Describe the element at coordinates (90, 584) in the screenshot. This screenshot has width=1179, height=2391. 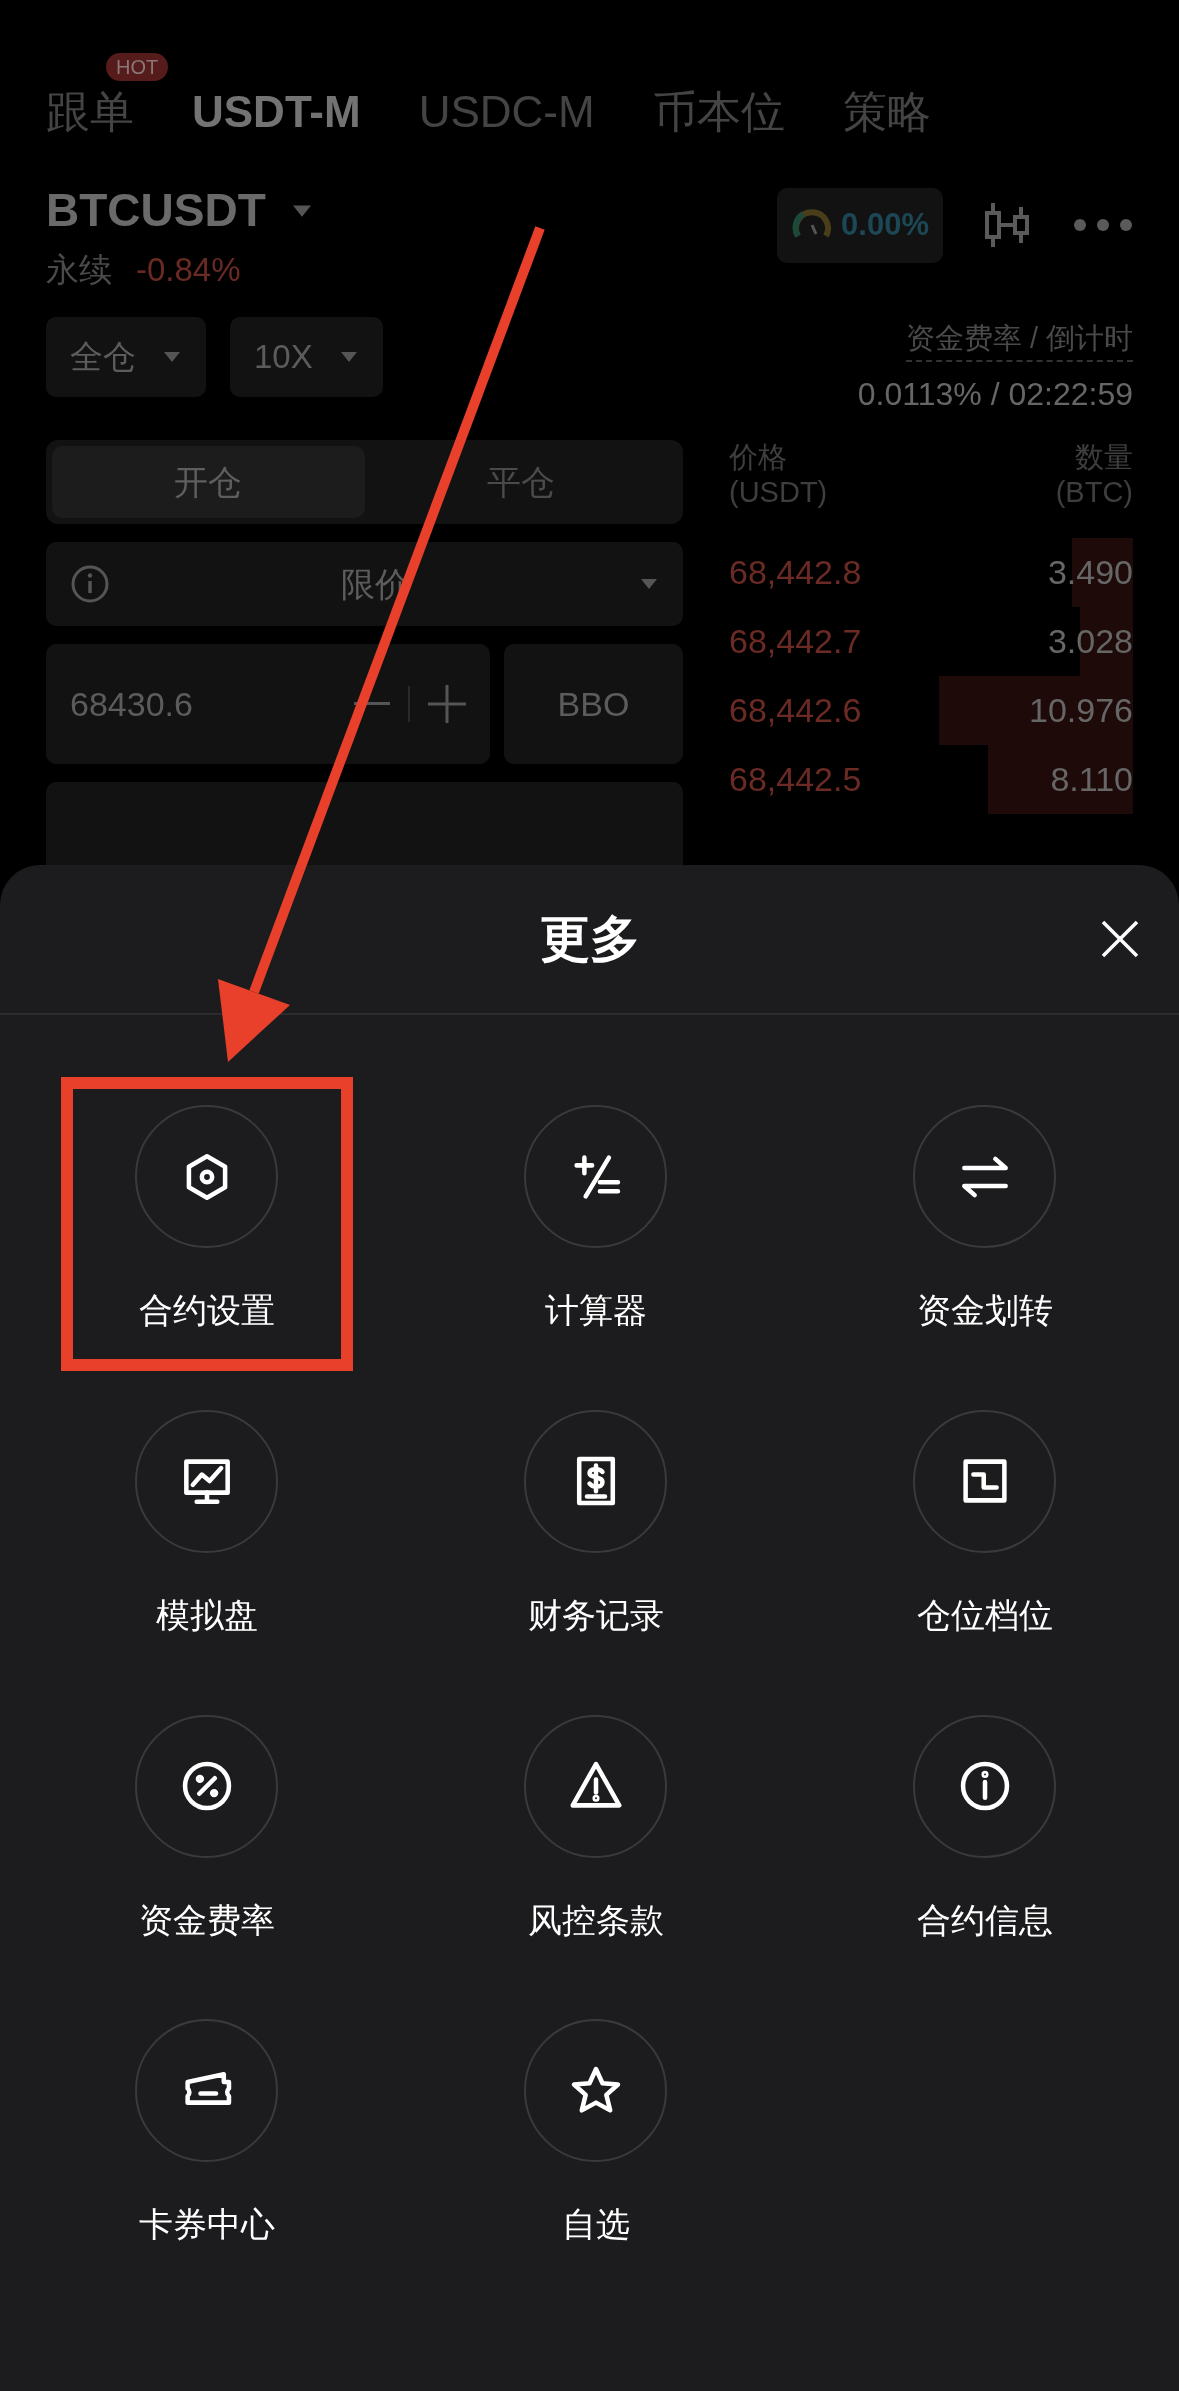
I see `info-icon` at that location.